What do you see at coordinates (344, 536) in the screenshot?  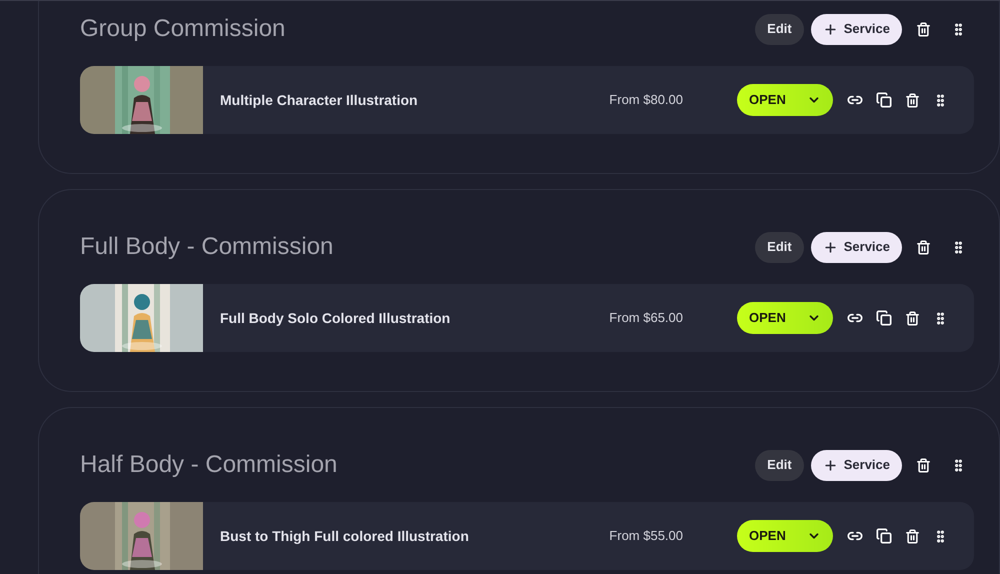 I see `service-name: Bust to Thigh Full colored Illustration` at bounding box center [344, 536].